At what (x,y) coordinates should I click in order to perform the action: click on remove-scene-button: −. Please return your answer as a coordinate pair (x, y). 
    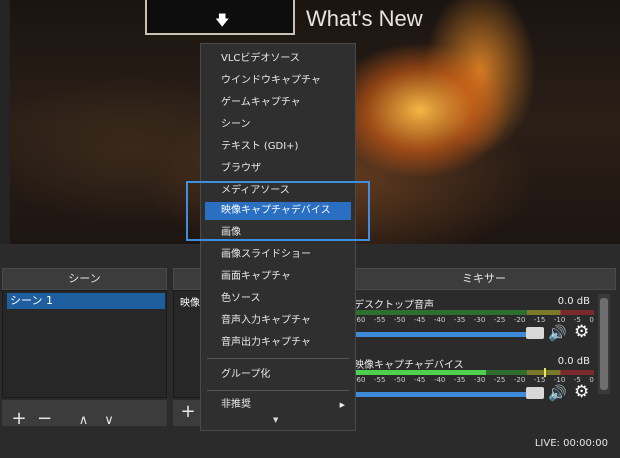
    Looking at the image, I should click on (45, 419).